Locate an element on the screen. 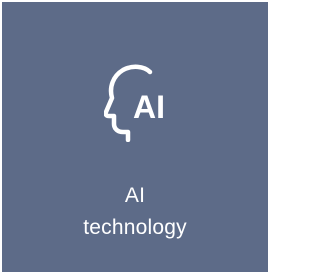 The height and width of the screenshot is (275, 320). ai-head-icon-text: AI is located at coordinates (149, 107).